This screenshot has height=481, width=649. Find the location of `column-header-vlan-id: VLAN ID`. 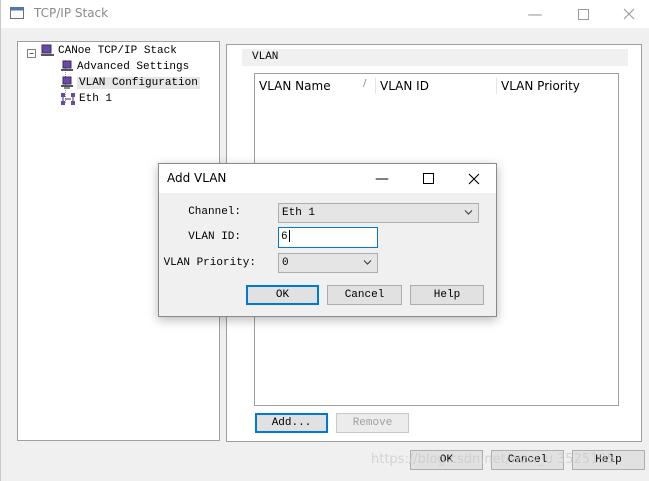

column-header-vlan-id: VLAN ID is located at coordinates (436, 86).